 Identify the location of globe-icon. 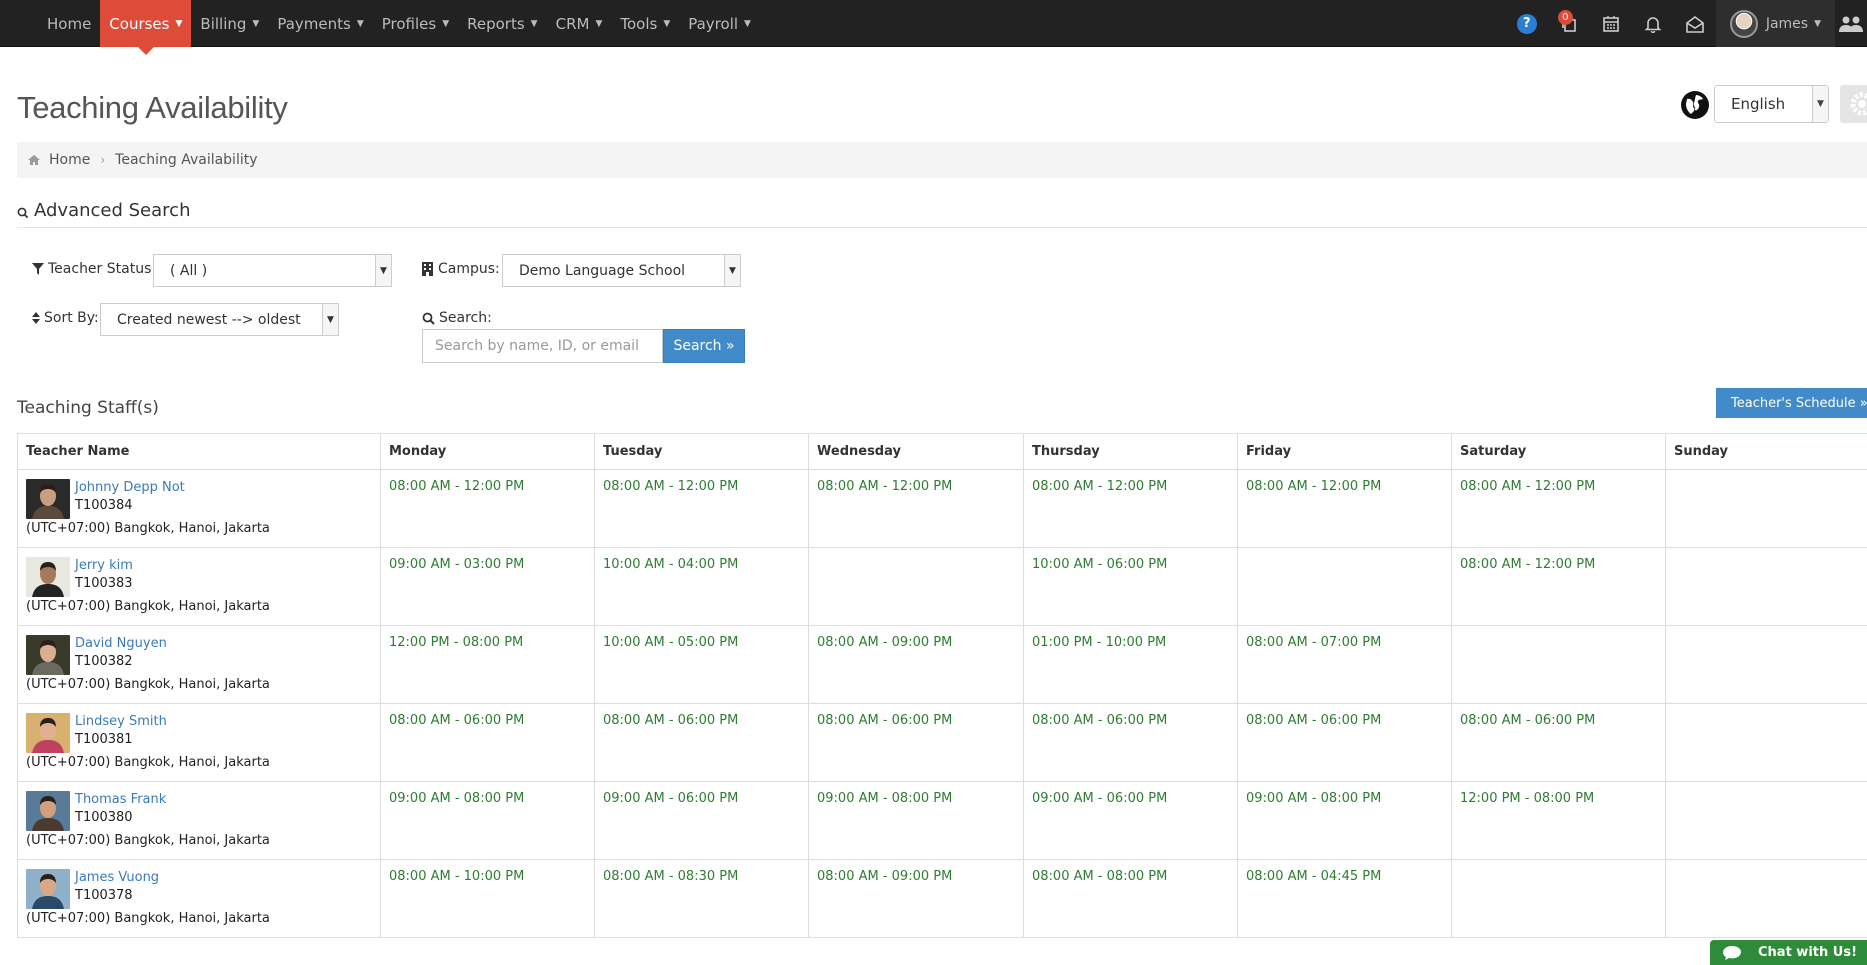
(1695, 105).